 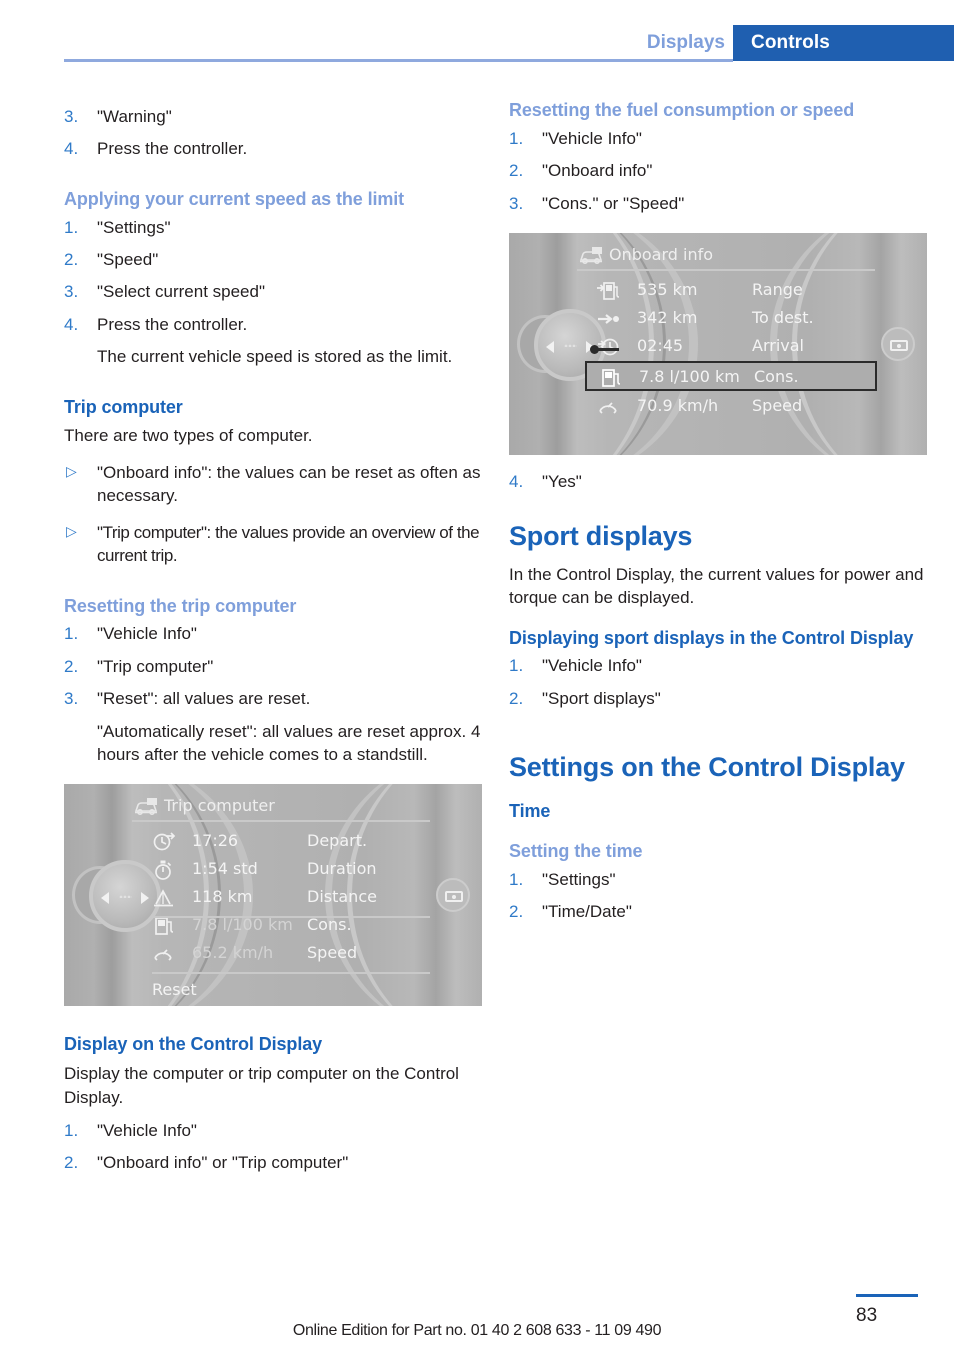 What do you see at coordinates (728, 319) in the screenshot?
I see `display-row: 342 km To dest.` at bounding box center [728, 319].